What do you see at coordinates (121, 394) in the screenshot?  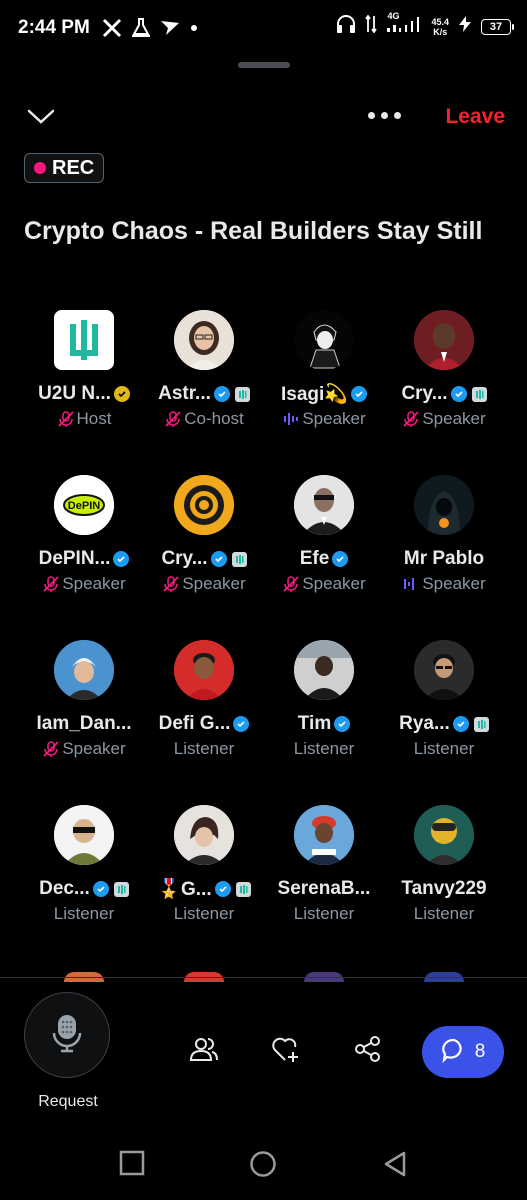 I see `verified-gold-icon` at bounding box center [121, 394].